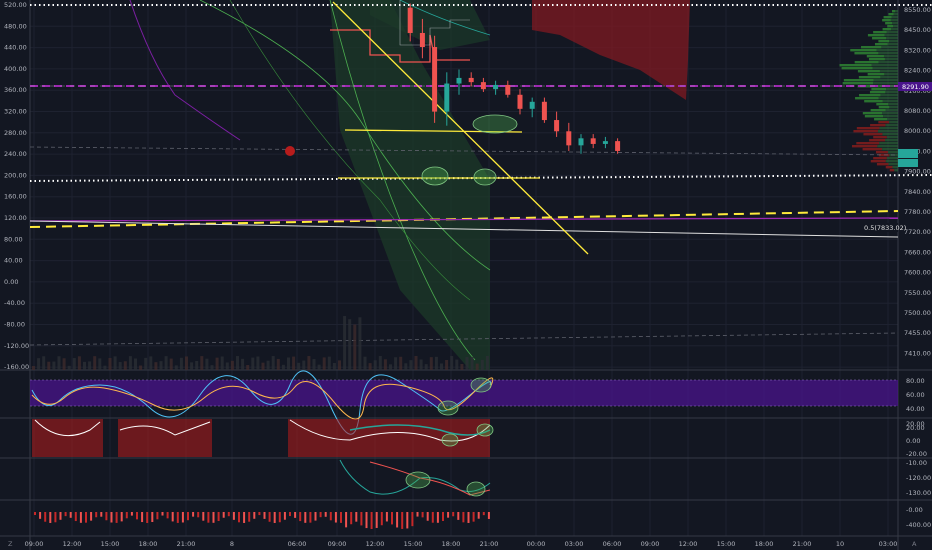 The height and width of the screenshot is (550, 932). Describe the element at coordinates (917, 252) in the screenshot. I see `right-axis-tick: 7660.00` at that location.